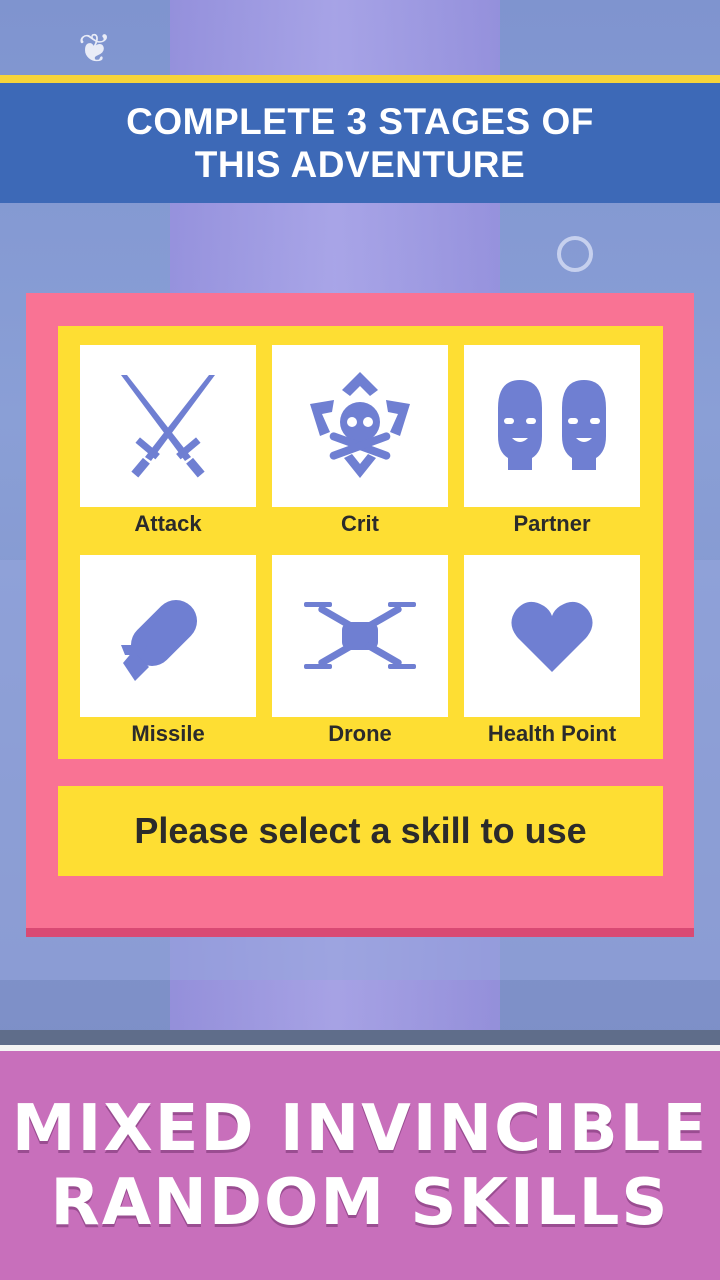 Image resolution: width=720 pixels, height=1280 pixels. I want to click on drone-icon, so click(360, 635).